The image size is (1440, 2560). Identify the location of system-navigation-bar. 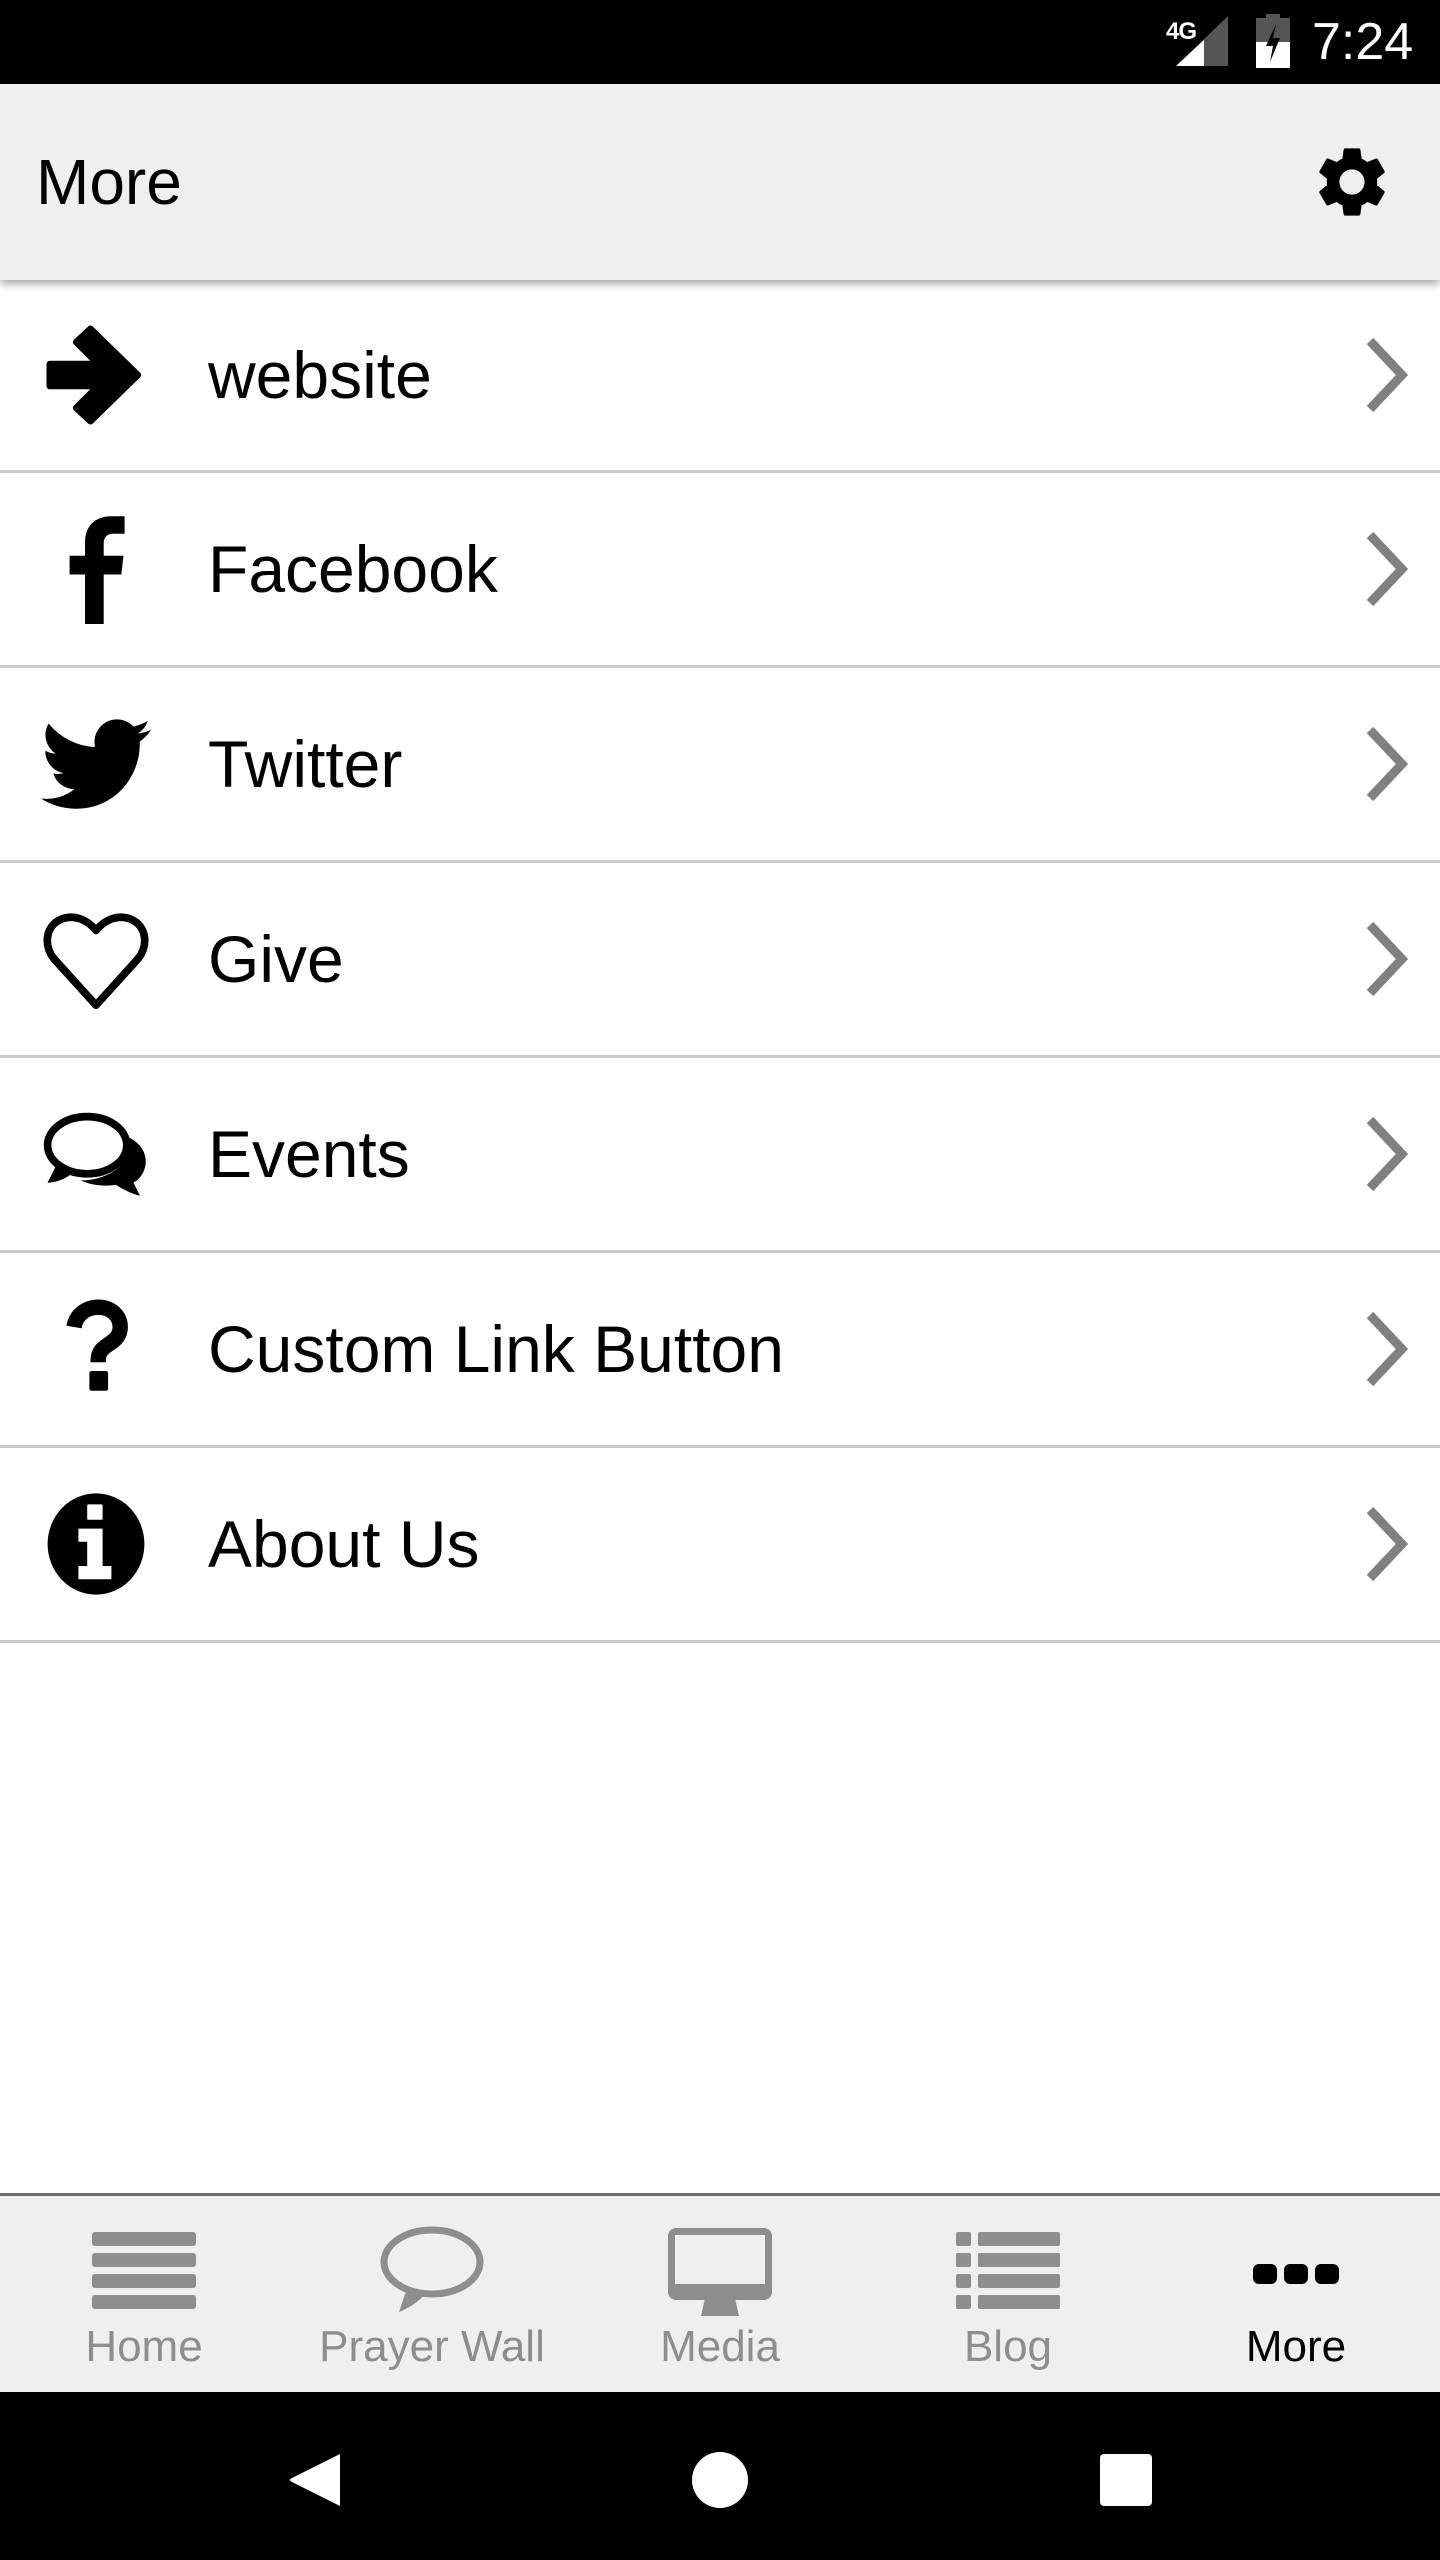
(720, 2476).